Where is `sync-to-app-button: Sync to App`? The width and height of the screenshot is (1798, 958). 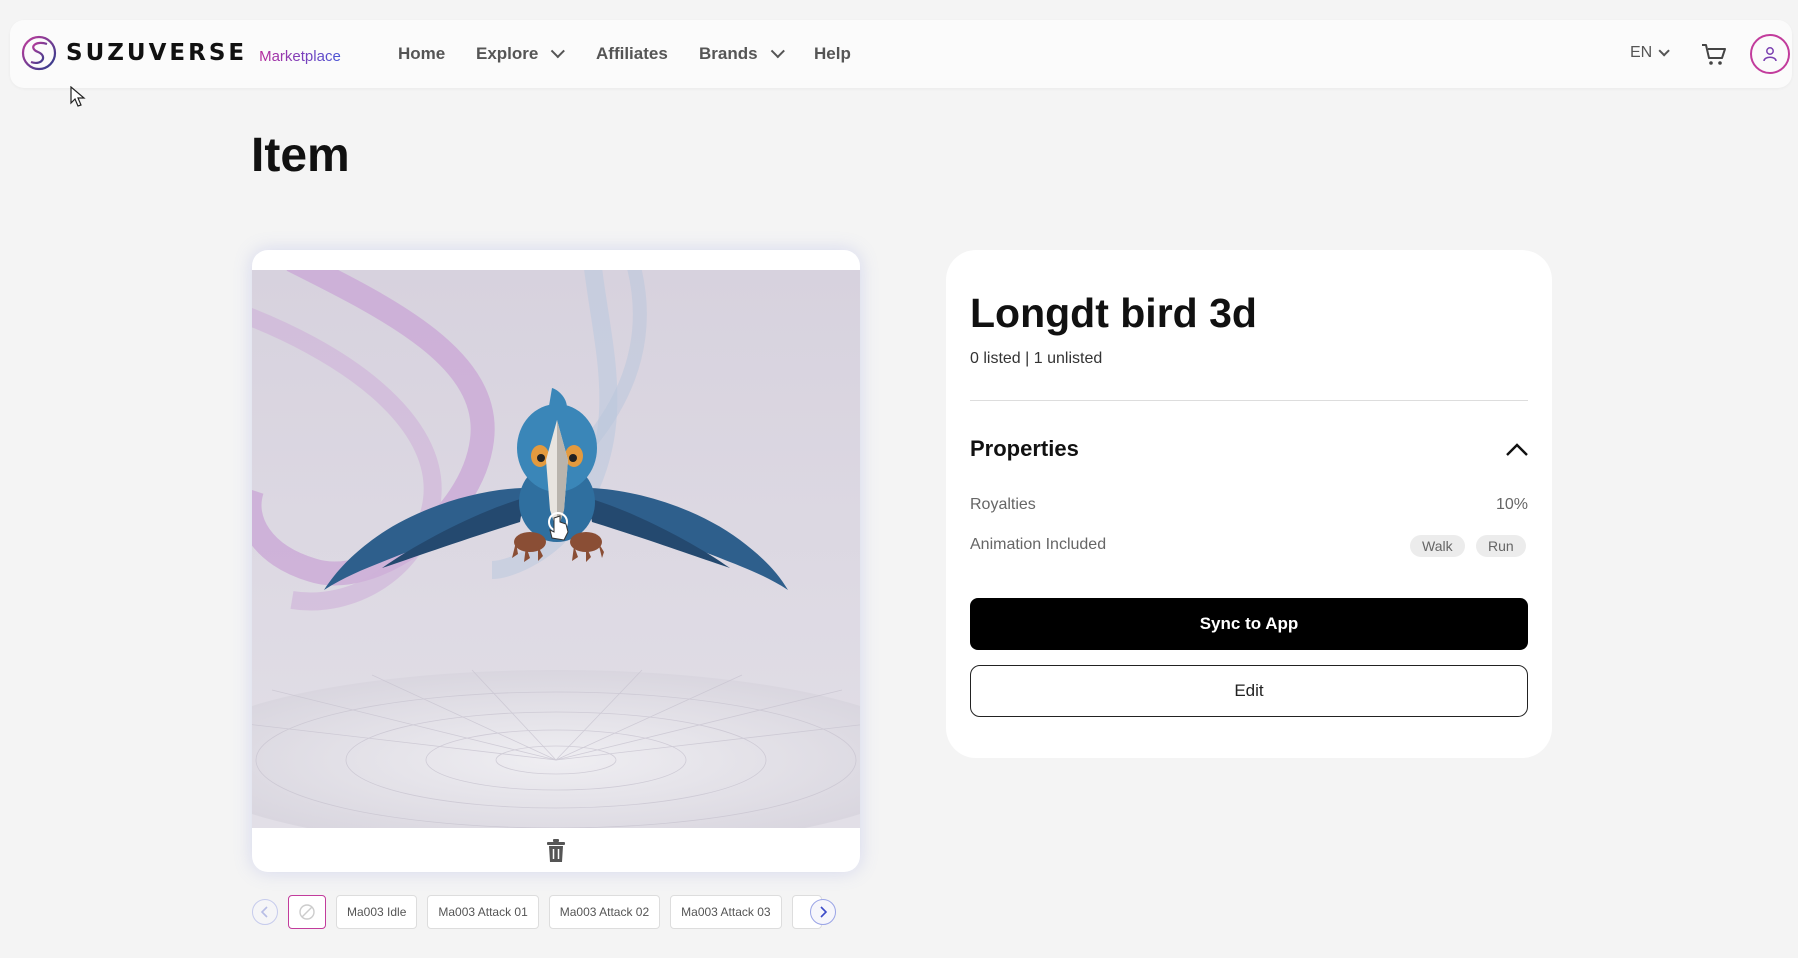 sync-to-app-button: Sync to App is located at coordinates (1249, 624).